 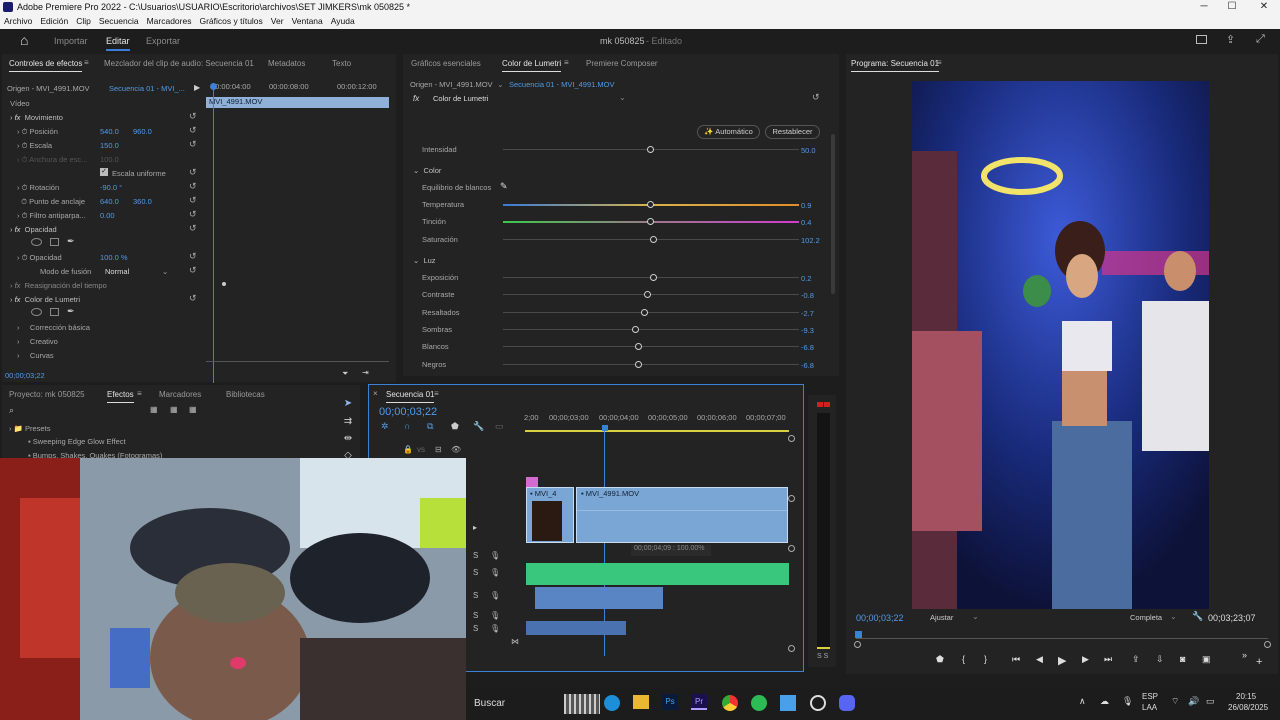 What do you see at coordinates (1197, 616) in the screenshot?
I see `wrench-icon: 🔧` at bounding box center [1197, 616].